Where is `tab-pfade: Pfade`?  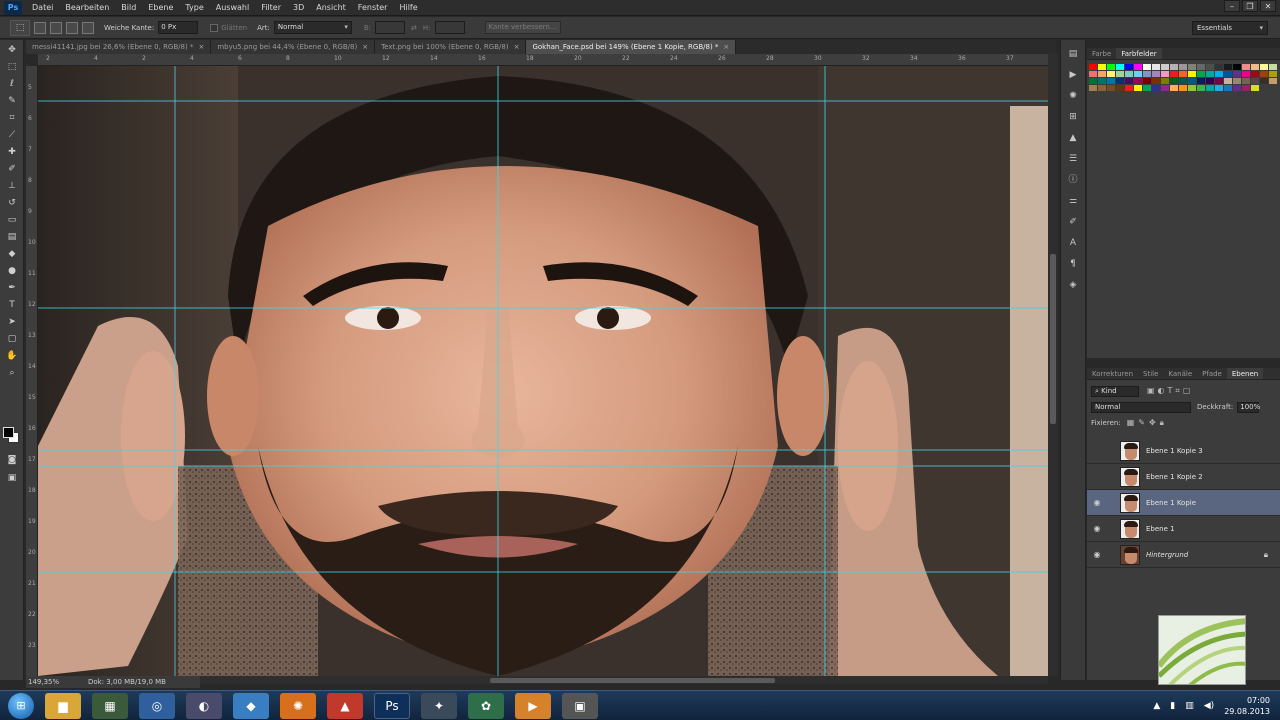
tab-pfade: Pfade is located at coordinates (1212, 373).